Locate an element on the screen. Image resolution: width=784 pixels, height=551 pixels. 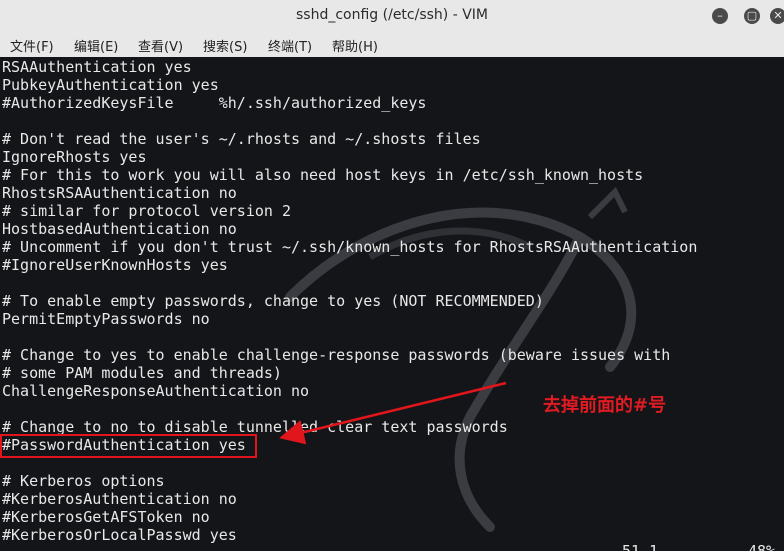
annotation-label: 去掉前面的#号 is located at coordinates (605, 405).